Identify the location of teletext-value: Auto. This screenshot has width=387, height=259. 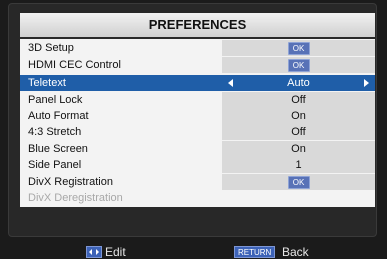
(298, 83).